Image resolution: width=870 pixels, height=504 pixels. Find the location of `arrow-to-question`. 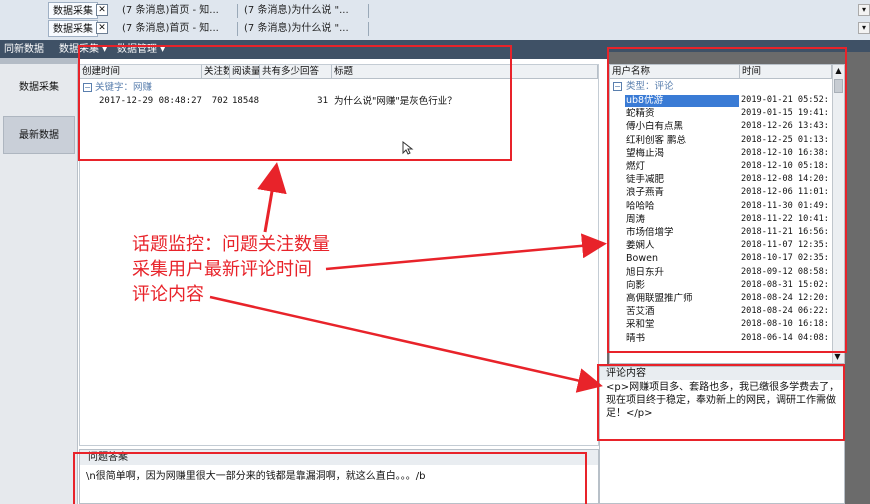

arrow-to-question is located at coordinates (272, 197).